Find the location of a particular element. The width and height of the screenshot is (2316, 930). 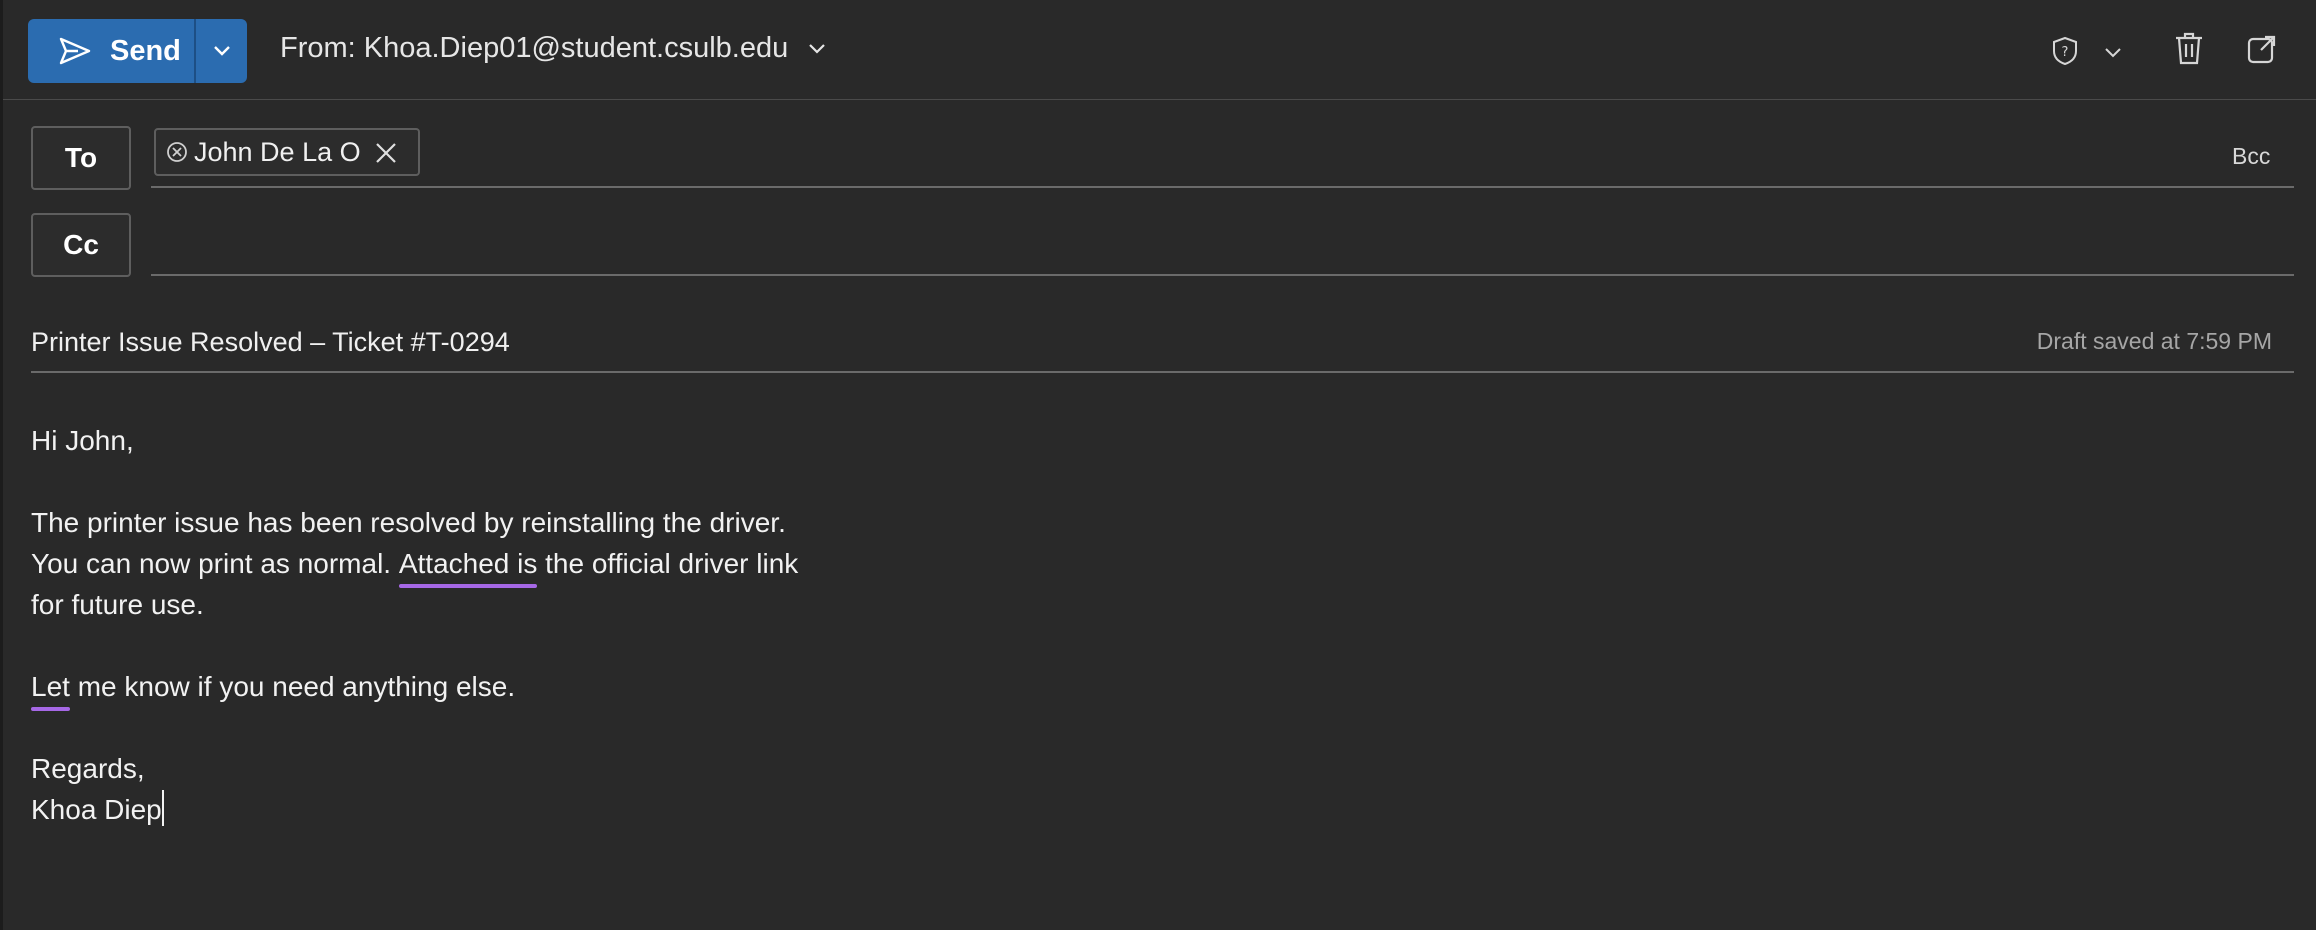

subject-field: Printer Issue Resolved – Ticket #T-0294 is located at coordinates (270, 342).